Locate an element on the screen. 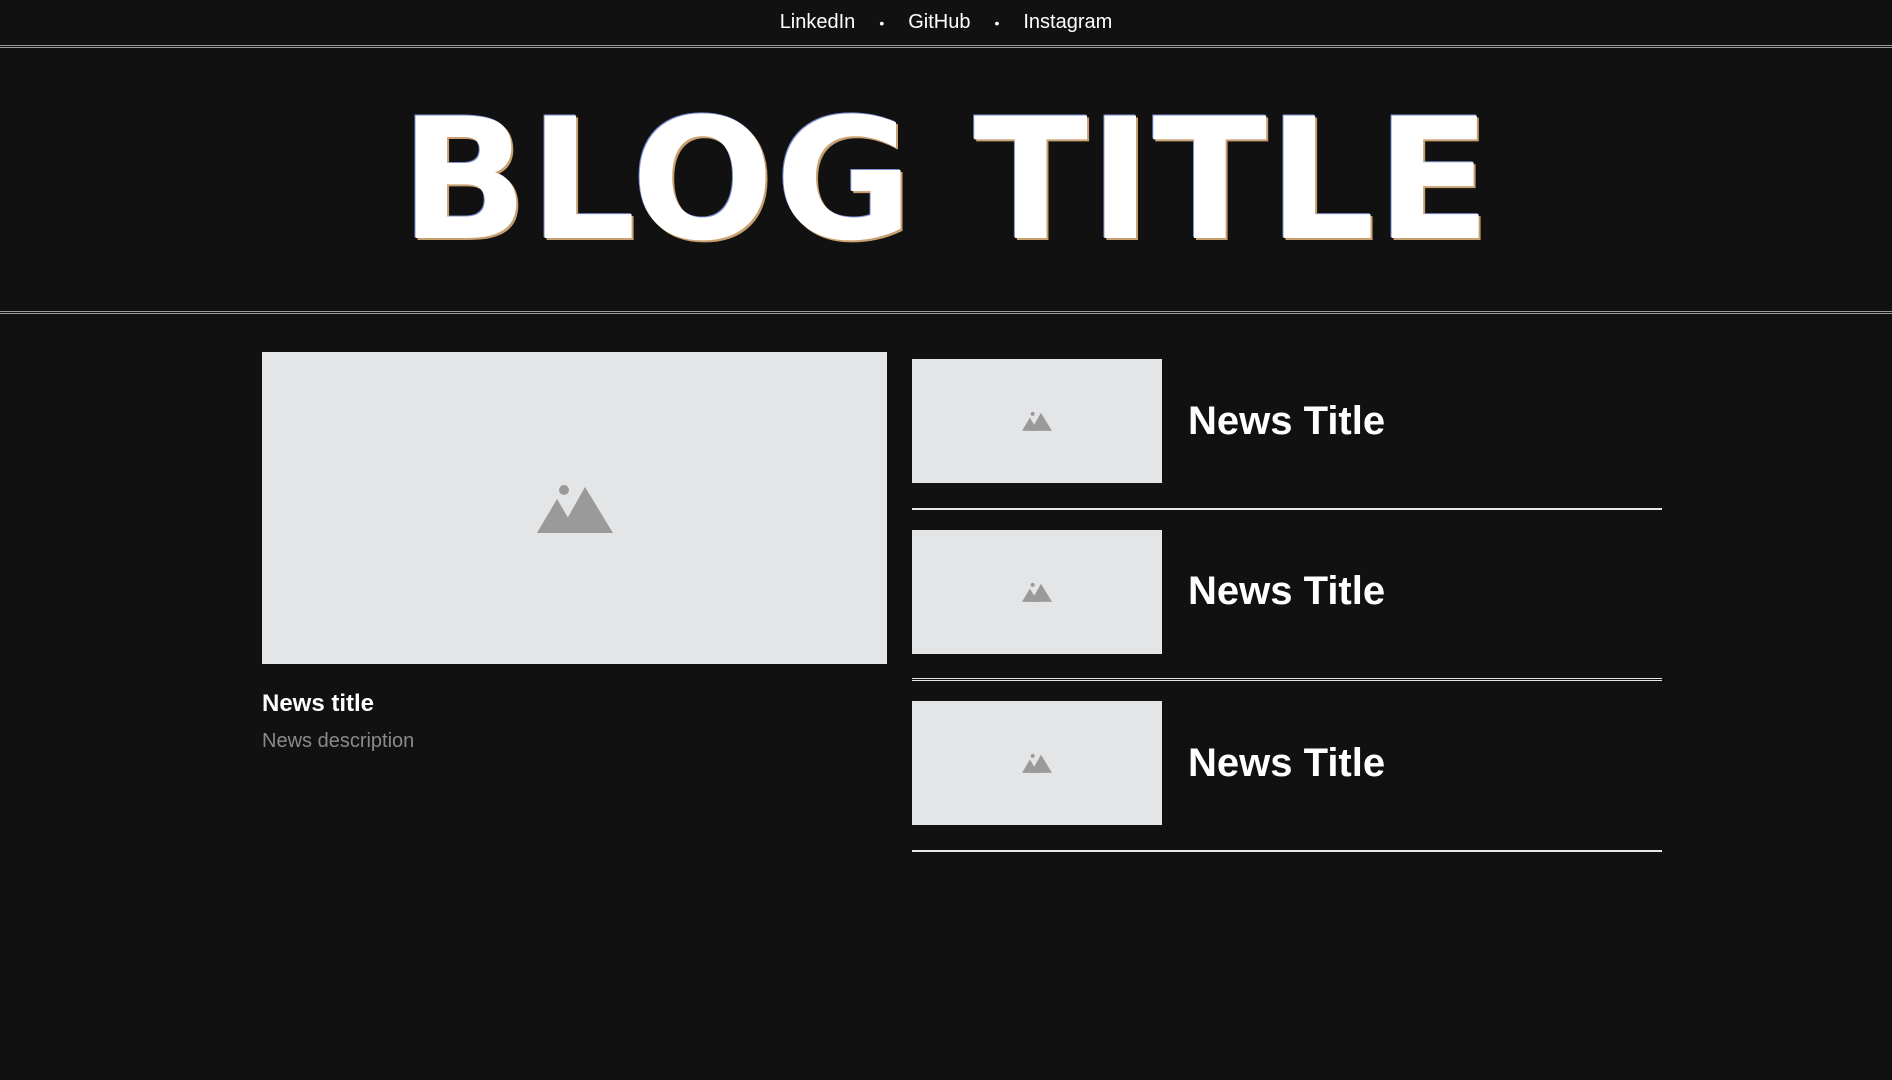  featured-image is located at coordinates (574, 508).